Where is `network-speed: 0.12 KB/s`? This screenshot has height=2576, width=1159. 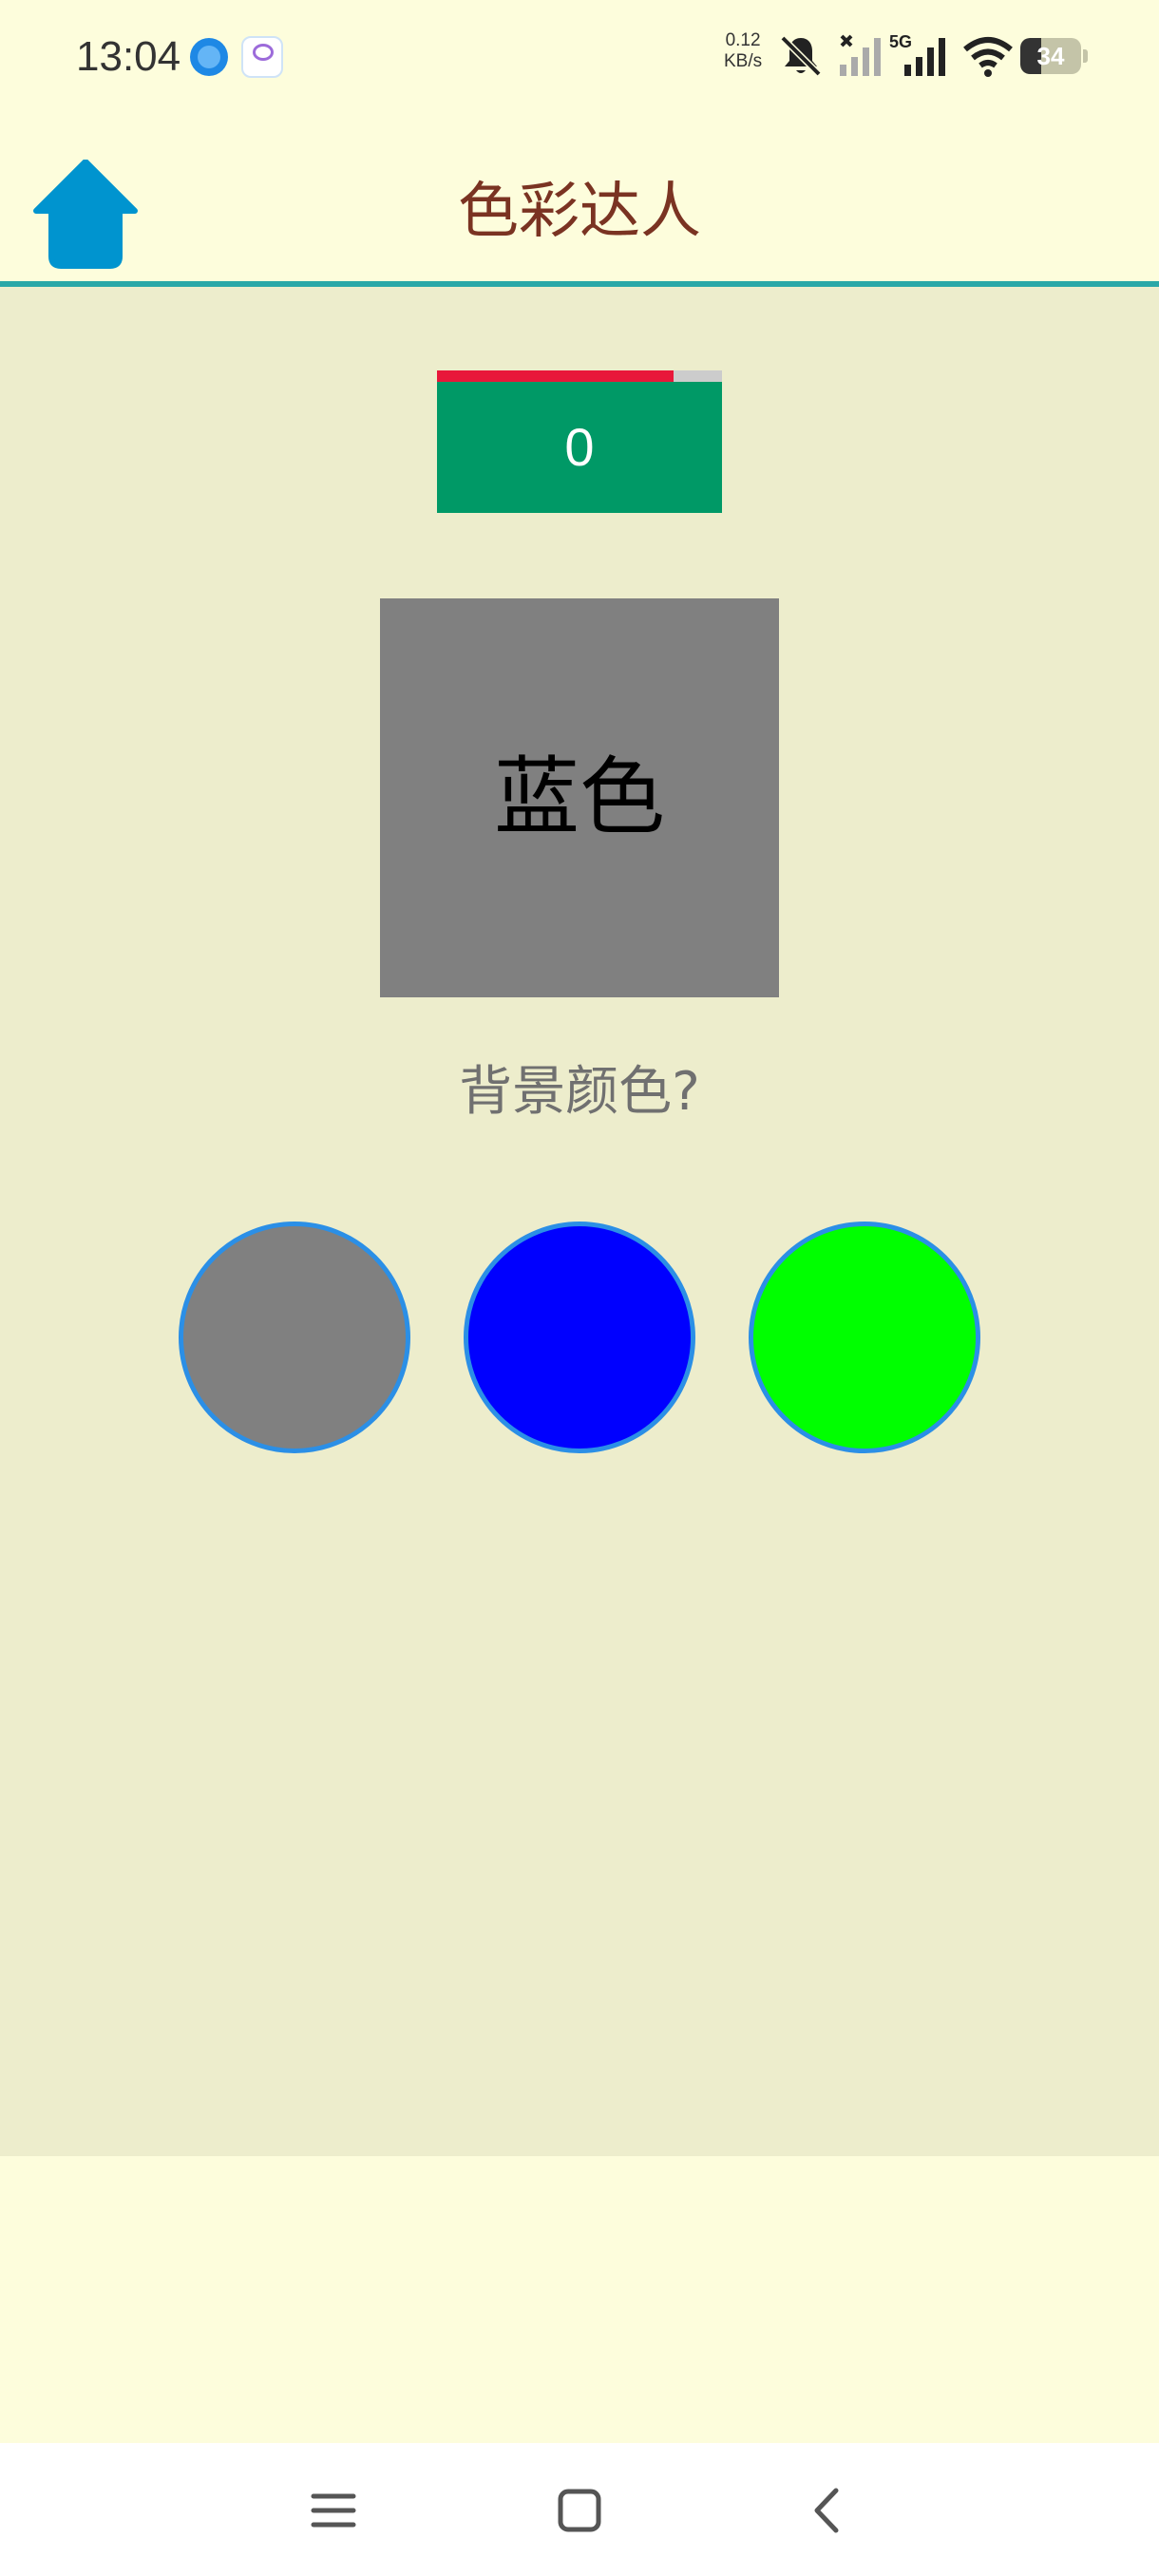
network-speed: 0.12 KB/s is located at coordinates (743, 51).